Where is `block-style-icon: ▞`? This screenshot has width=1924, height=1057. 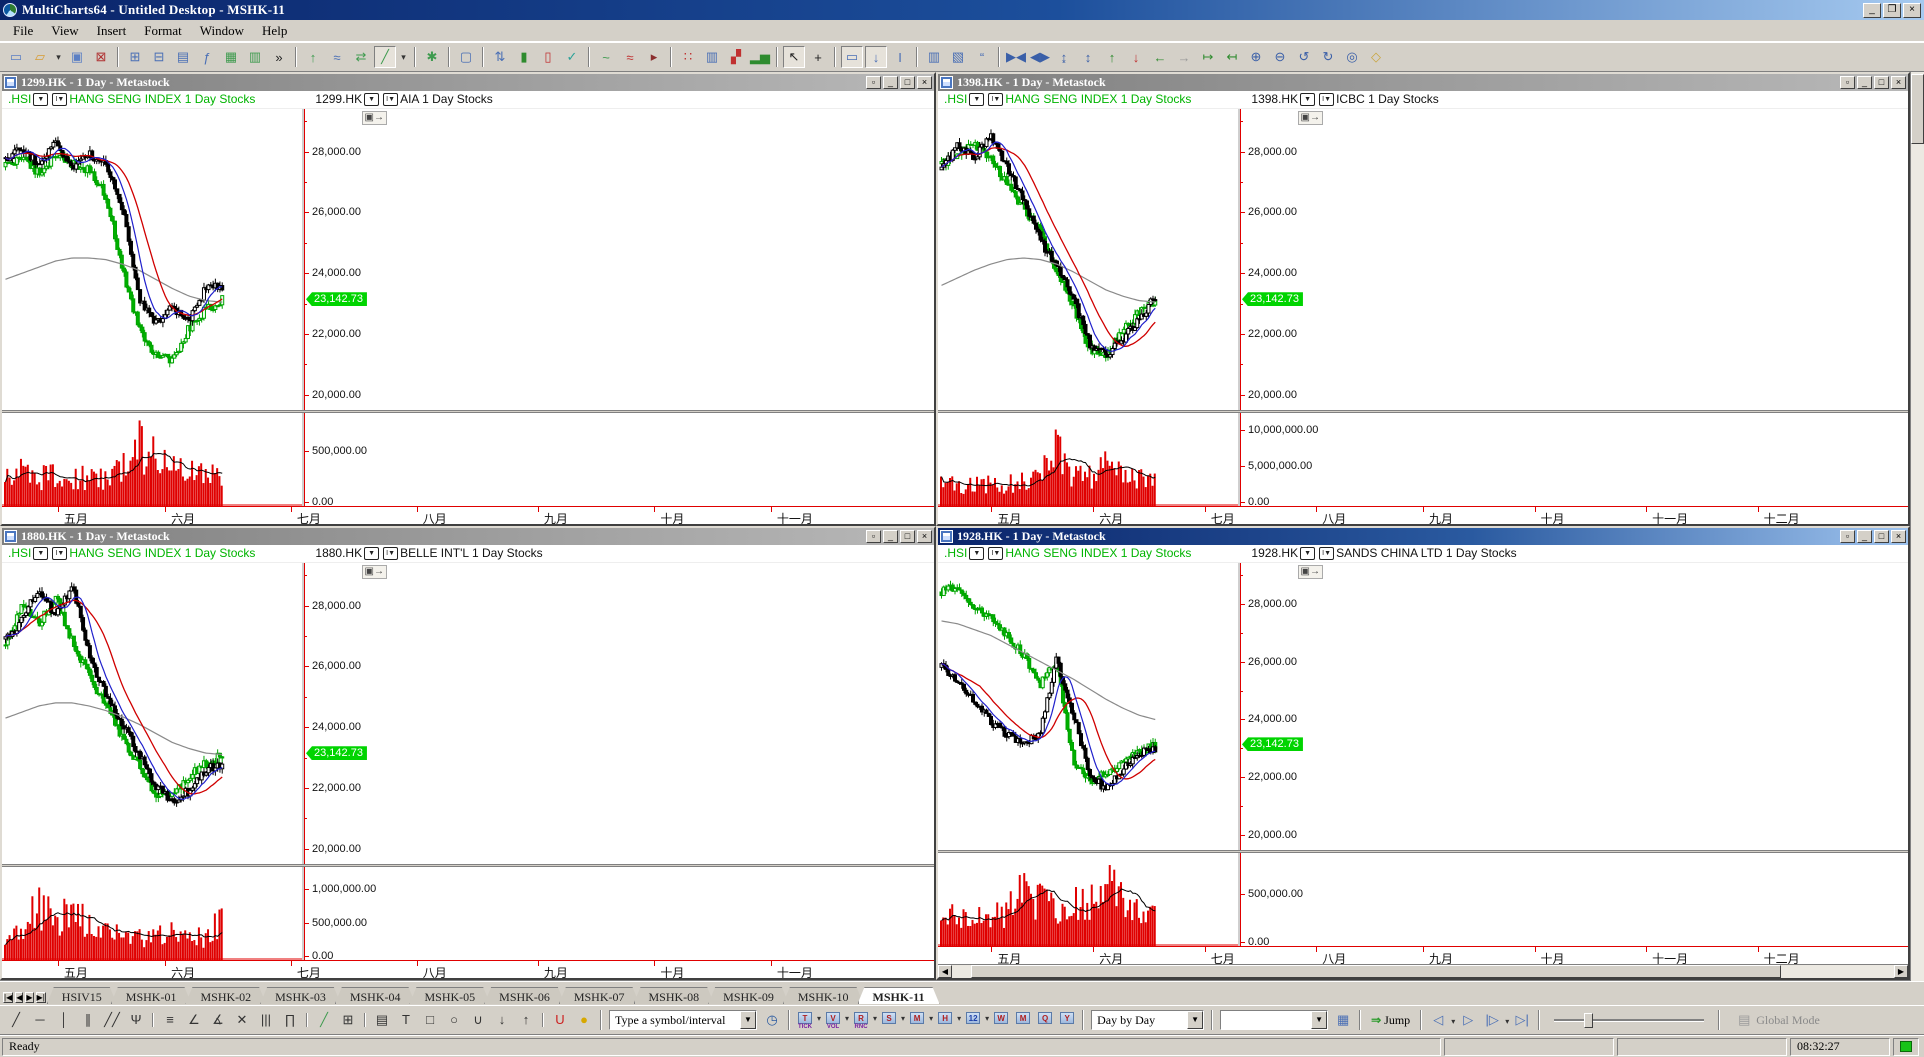
block-style-icon: ▞ is located at coordinates (736, 57).